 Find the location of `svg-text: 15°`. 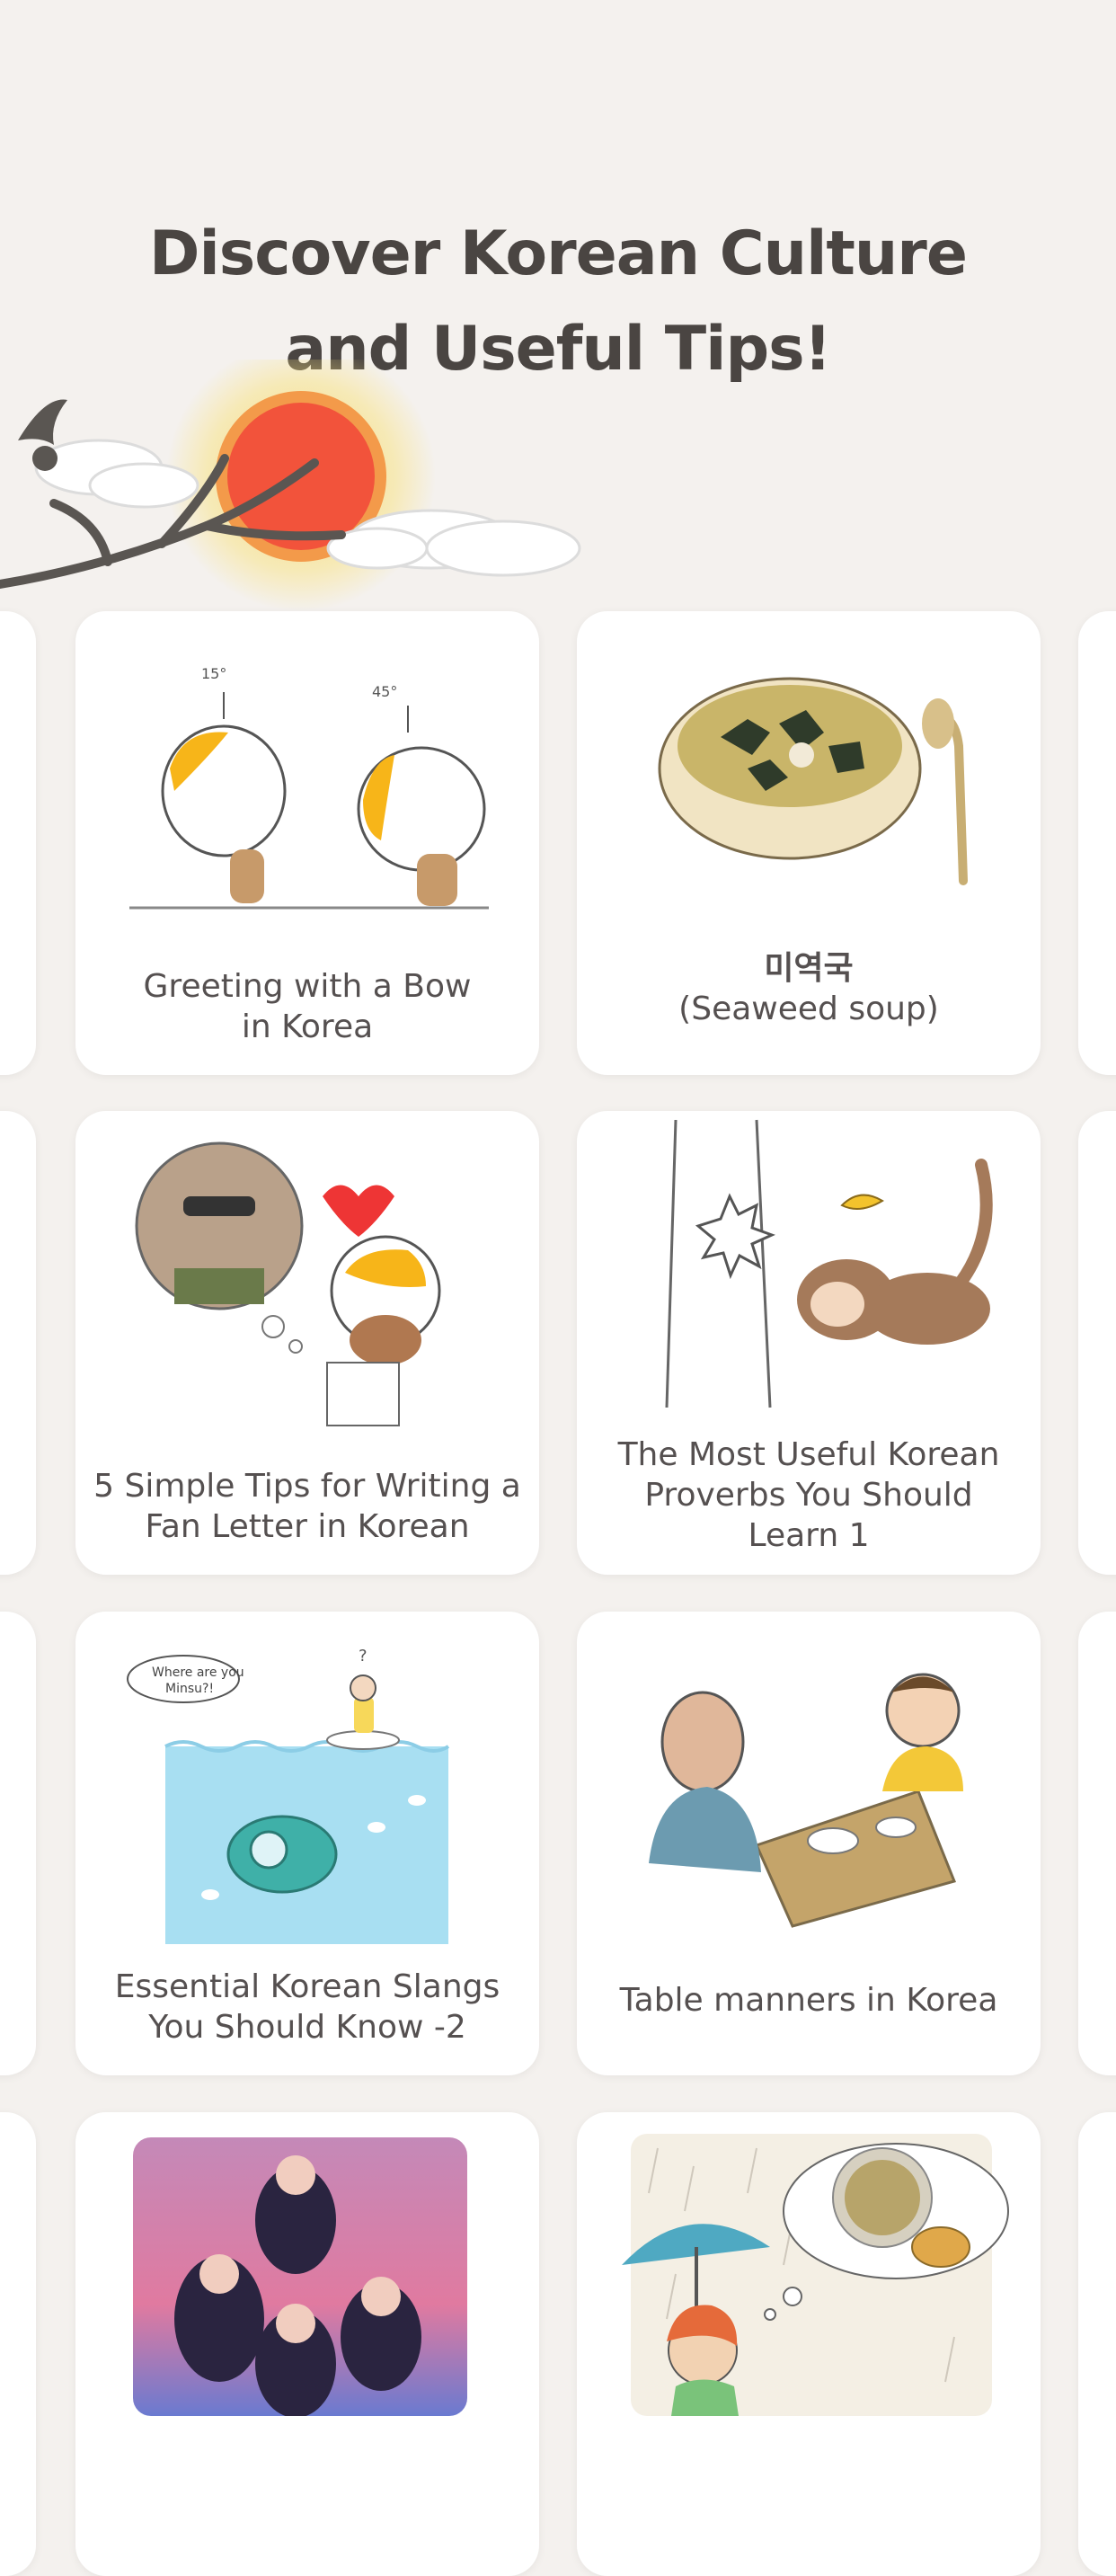

svg-text: 15° is located at coordinates (213, 673).